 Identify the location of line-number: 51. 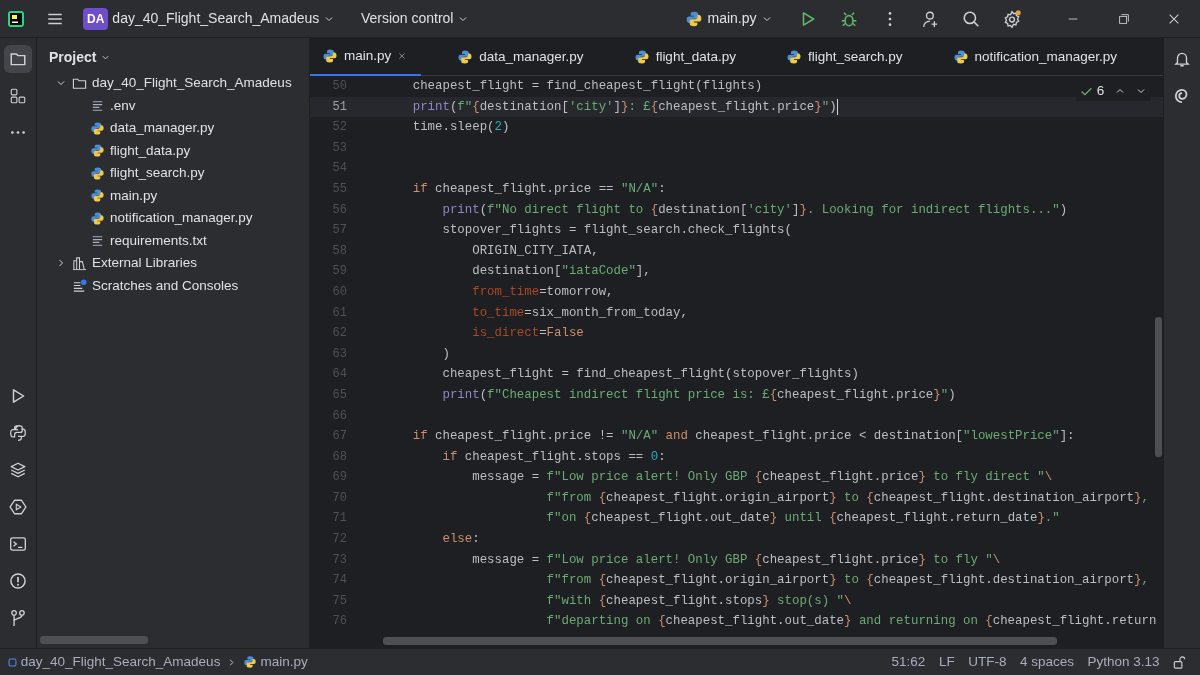
(339, 107).